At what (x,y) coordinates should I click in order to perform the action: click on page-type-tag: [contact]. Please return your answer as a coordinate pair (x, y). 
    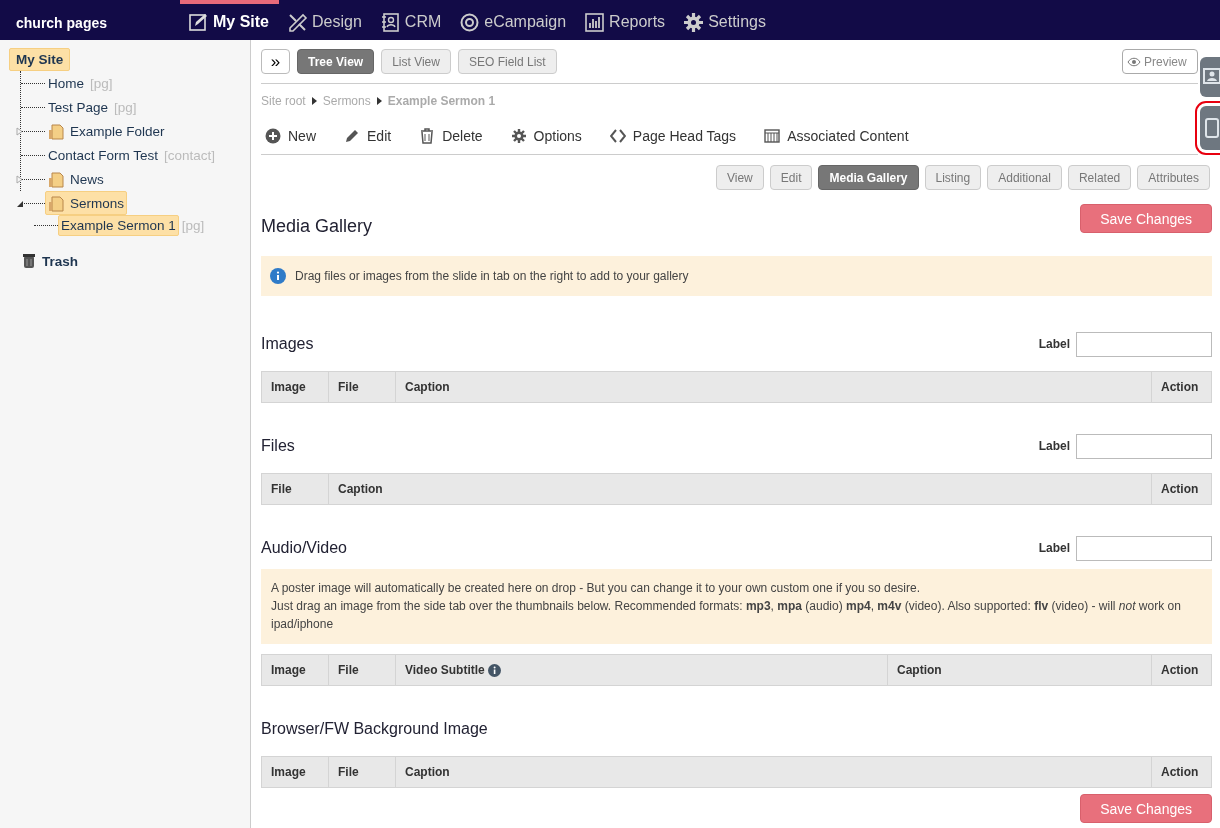
    Looking at the image, I should click on (190, 155).